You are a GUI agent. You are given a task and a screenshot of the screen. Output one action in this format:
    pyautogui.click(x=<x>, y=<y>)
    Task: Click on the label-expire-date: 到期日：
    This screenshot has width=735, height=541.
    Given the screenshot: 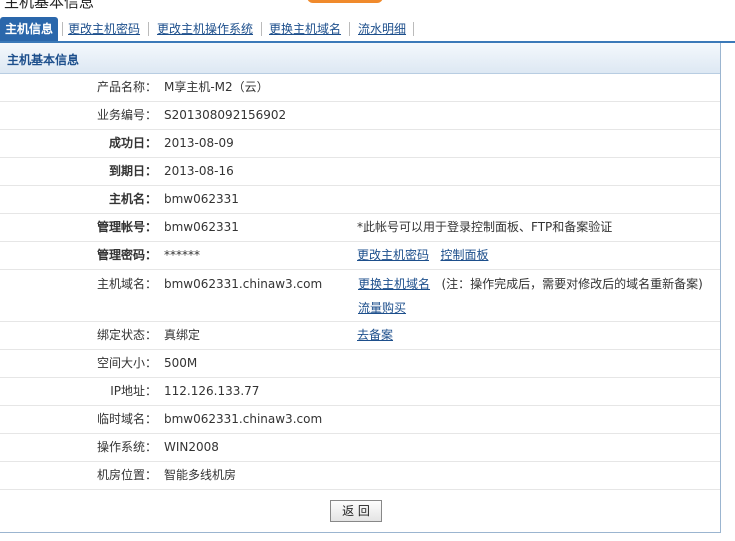 What is the action you would take?
    pyautogui.click(x=132, y=171)
    